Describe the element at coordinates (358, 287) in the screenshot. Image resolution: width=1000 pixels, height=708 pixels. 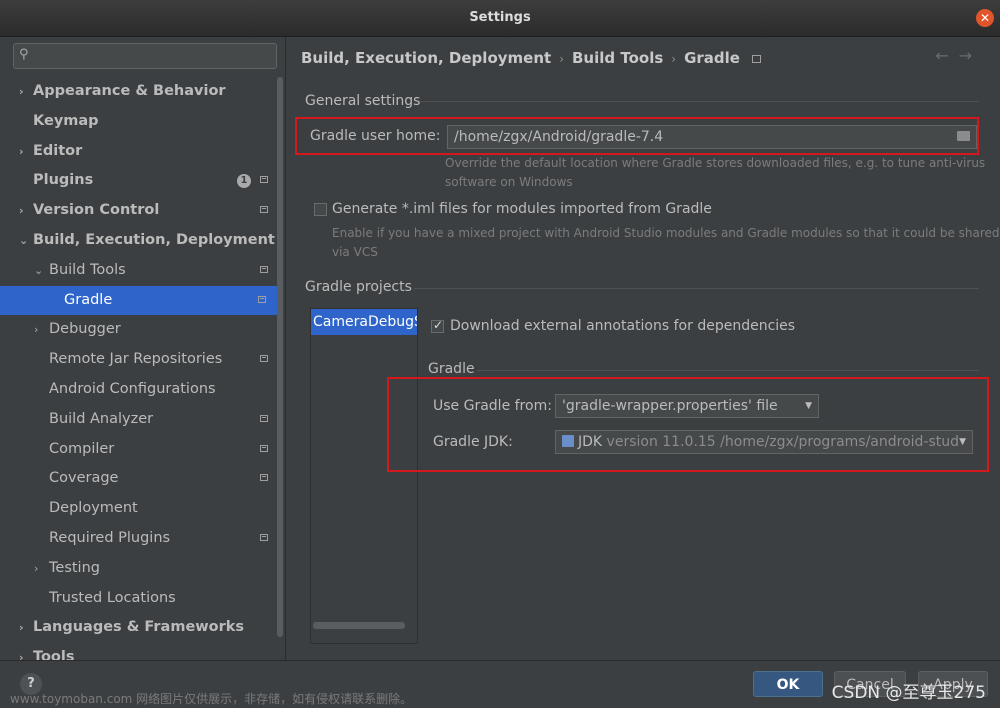
I see `gradle-projects-title: Gradle projects` at that location.